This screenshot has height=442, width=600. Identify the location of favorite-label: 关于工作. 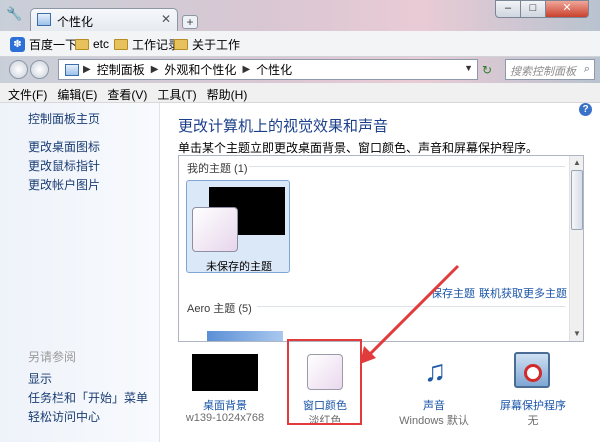
(216, 44).